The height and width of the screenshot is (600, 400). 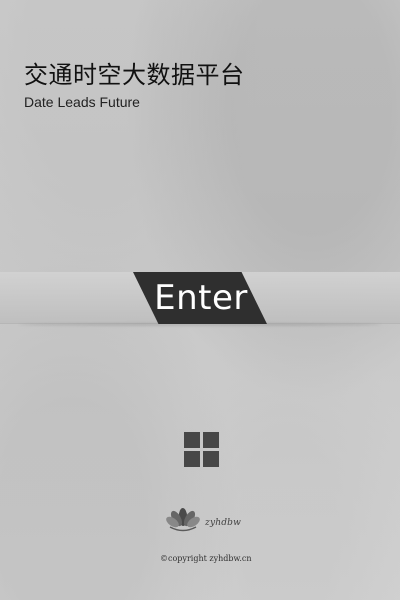 What do you see at coordinates (183, 520) in the screenshot?
I see `lotus-logo-icon` at bounding box center [183, 520].